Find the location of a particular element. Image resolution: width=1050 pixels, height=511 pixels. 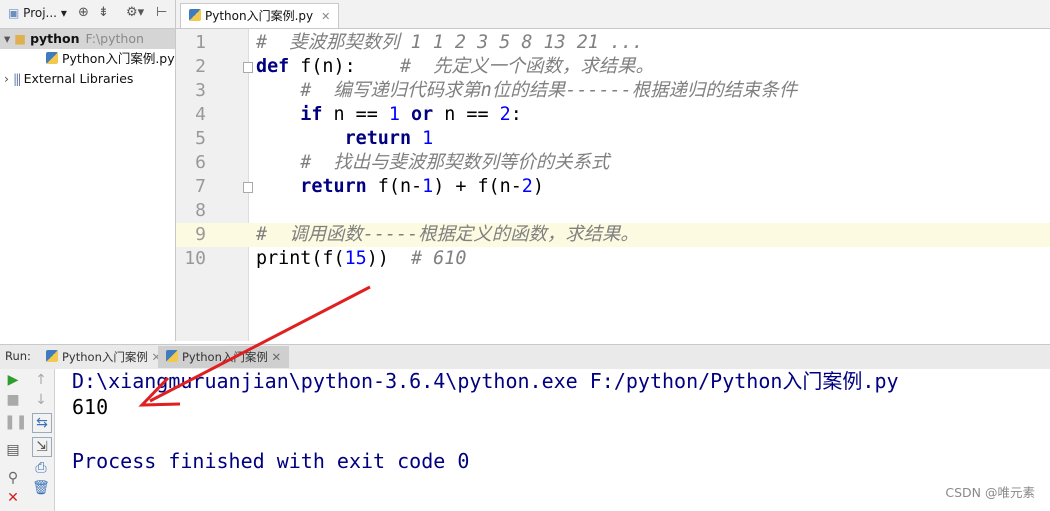

annotation-arrow is located at coordinates (254, 346).